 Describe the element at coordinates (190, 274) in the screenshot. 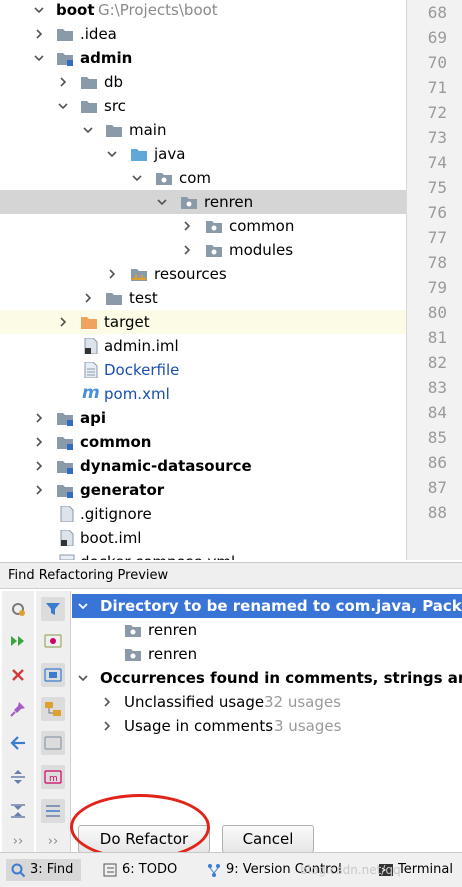

I see `tree-label: resources` at that location.